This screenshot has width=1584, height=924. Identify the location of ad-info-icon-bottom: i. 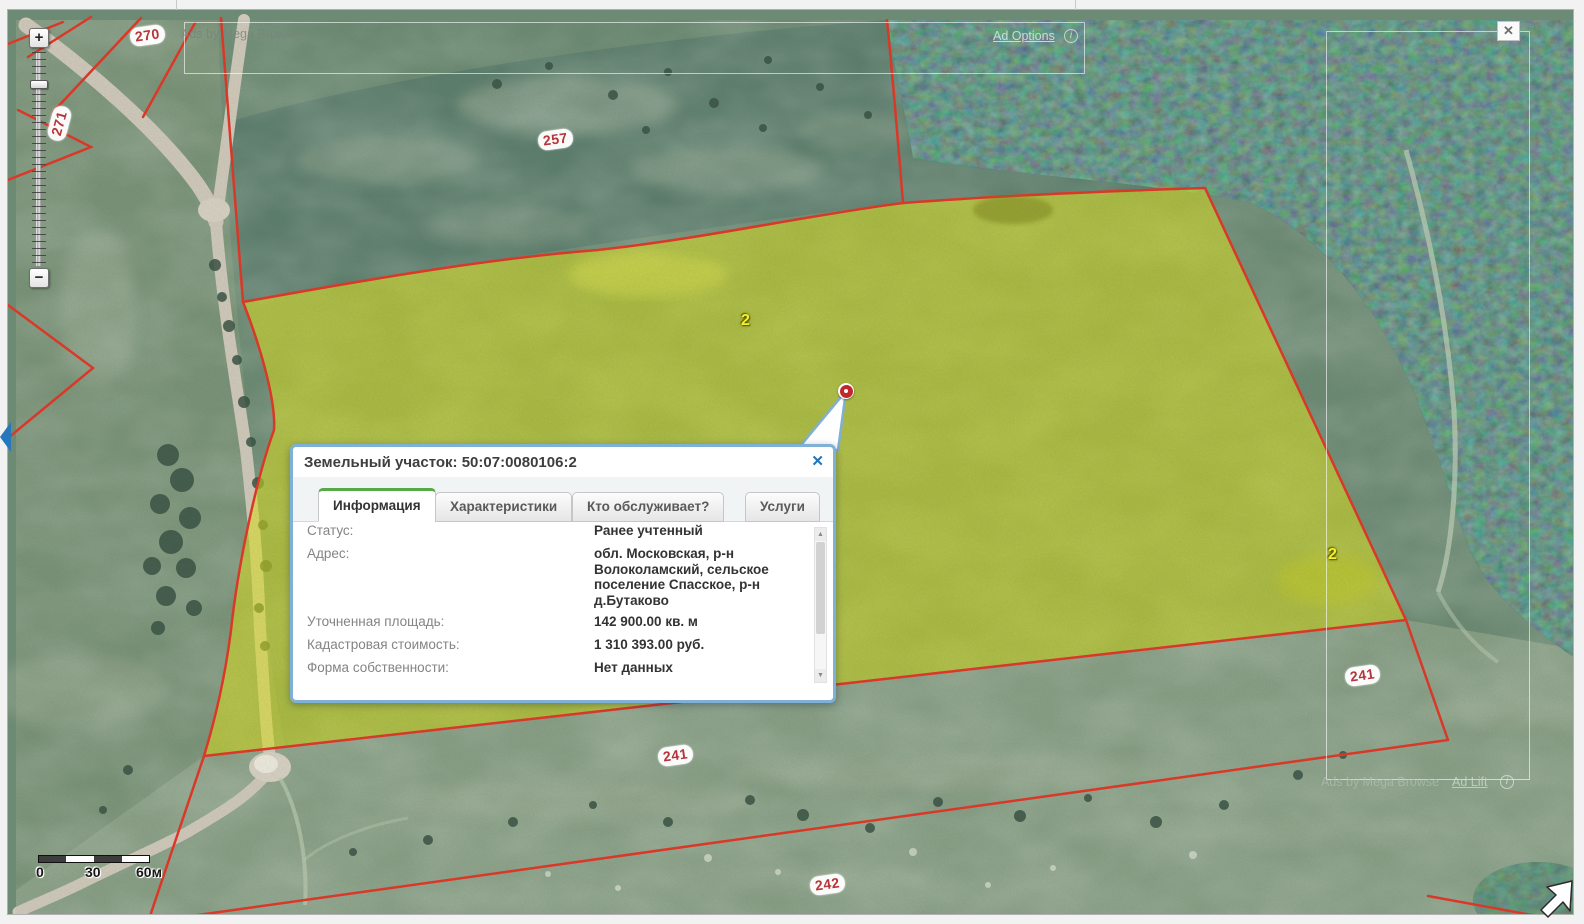
(1507, 782).